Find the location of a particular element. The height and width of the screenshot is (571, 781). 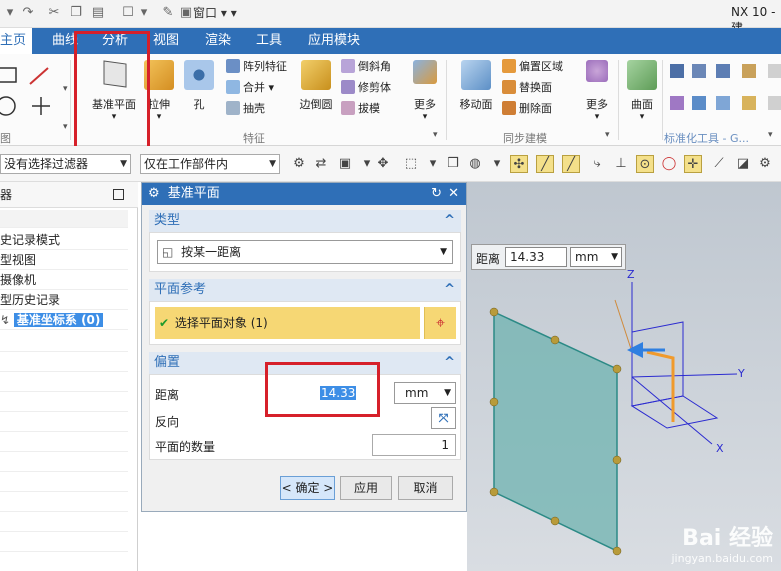

tab-home: 主页 is located at coordinates (16, 41).